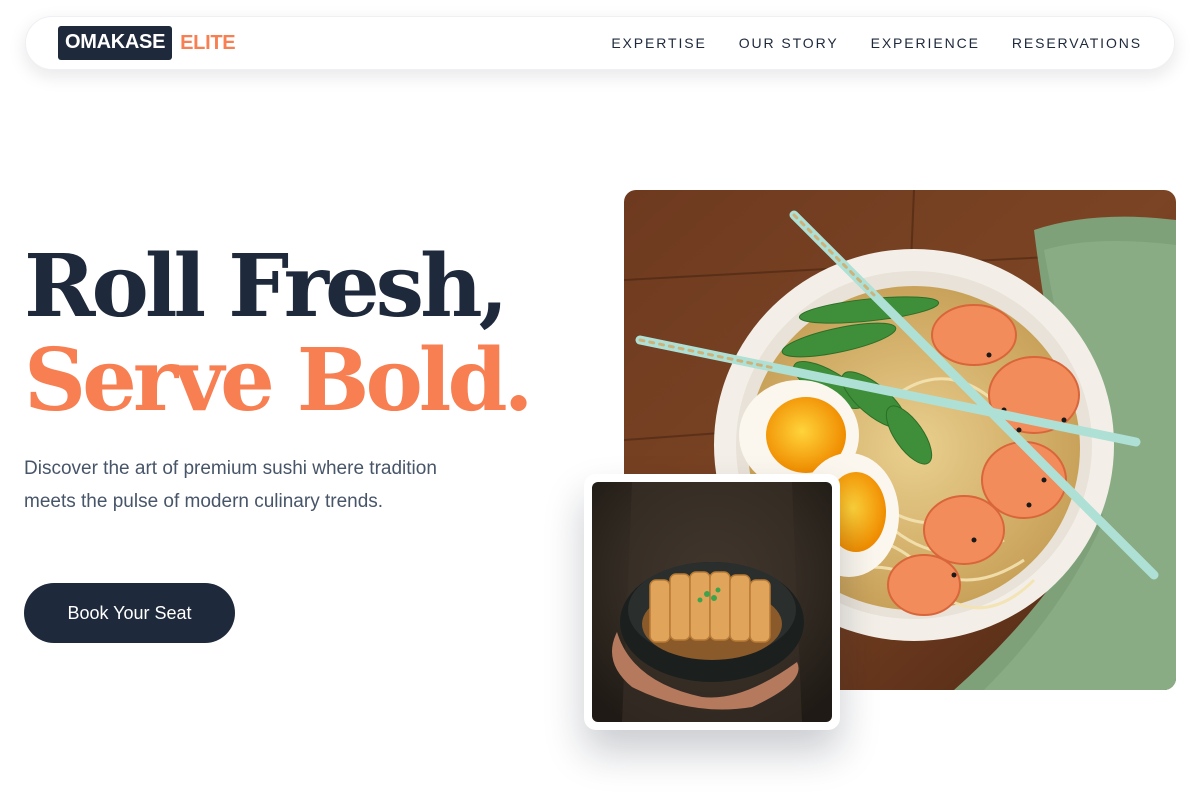 This screenshot has width=1200, height=800. I want to click on brand-logo: OMAKASE ELITE, so click(147, 43).